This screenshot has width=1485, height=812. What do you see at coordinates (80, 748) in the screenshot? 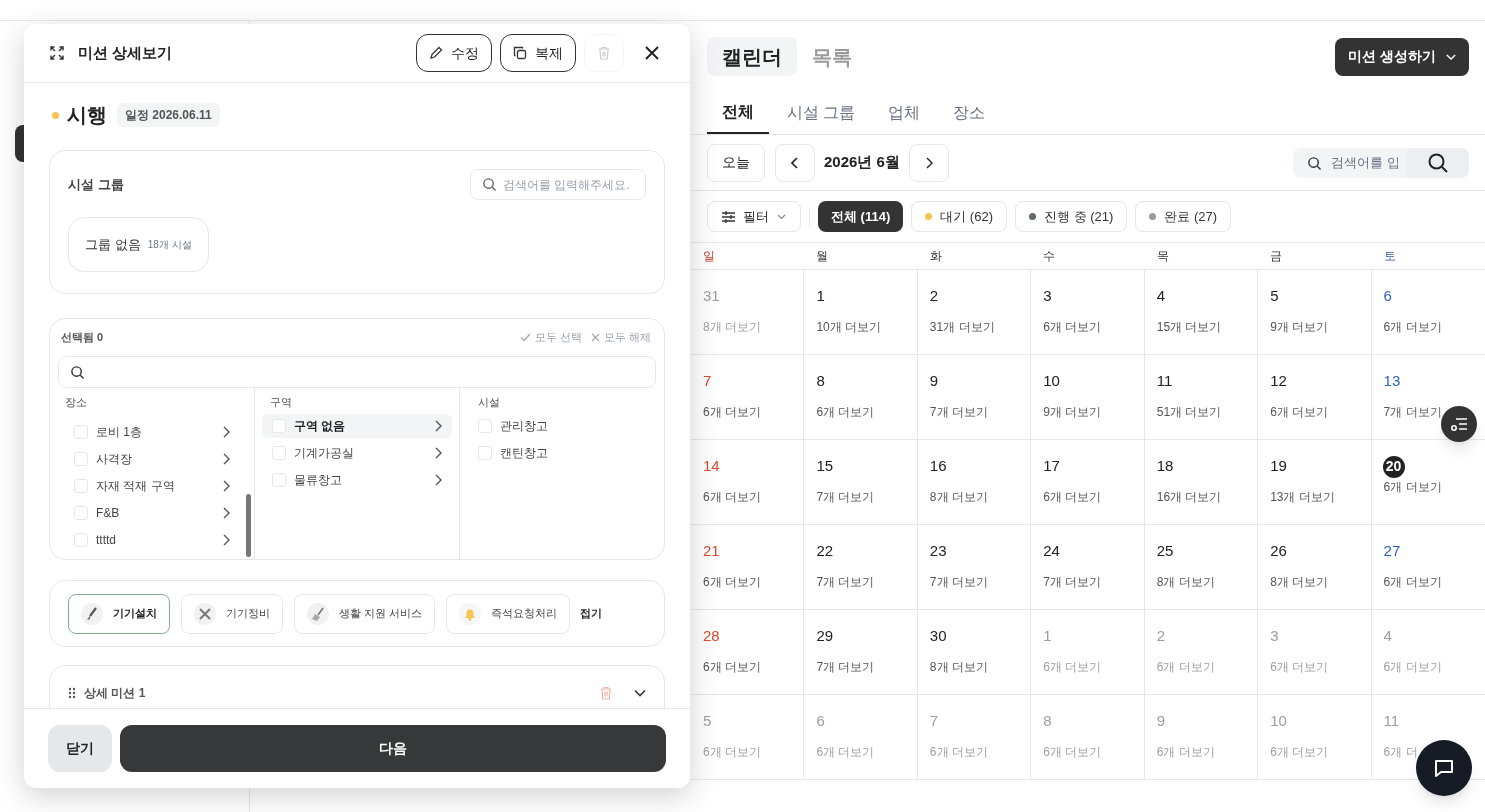
I see `close-button: 닫기` at bounding box center [80, 748].